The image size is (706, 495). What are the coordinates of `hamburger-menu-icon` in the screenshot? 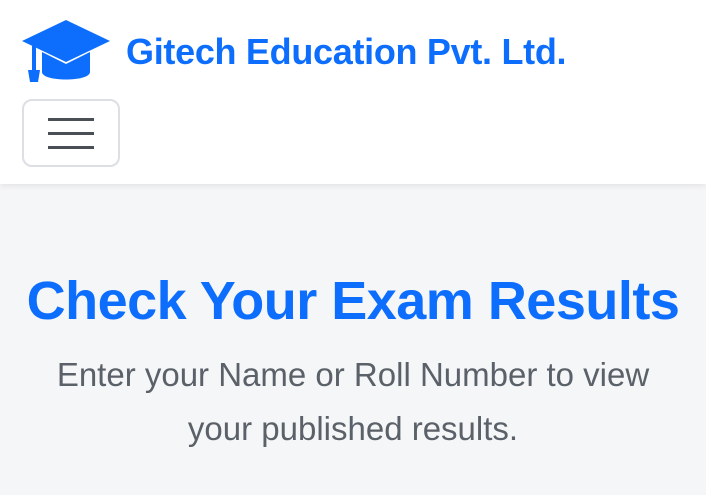 It's located at (71, 133).